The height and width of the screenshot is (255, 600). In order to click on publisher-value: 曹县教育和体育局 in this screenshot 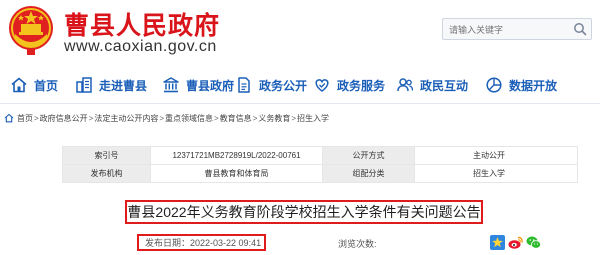, I will do `click(236, 173)`.